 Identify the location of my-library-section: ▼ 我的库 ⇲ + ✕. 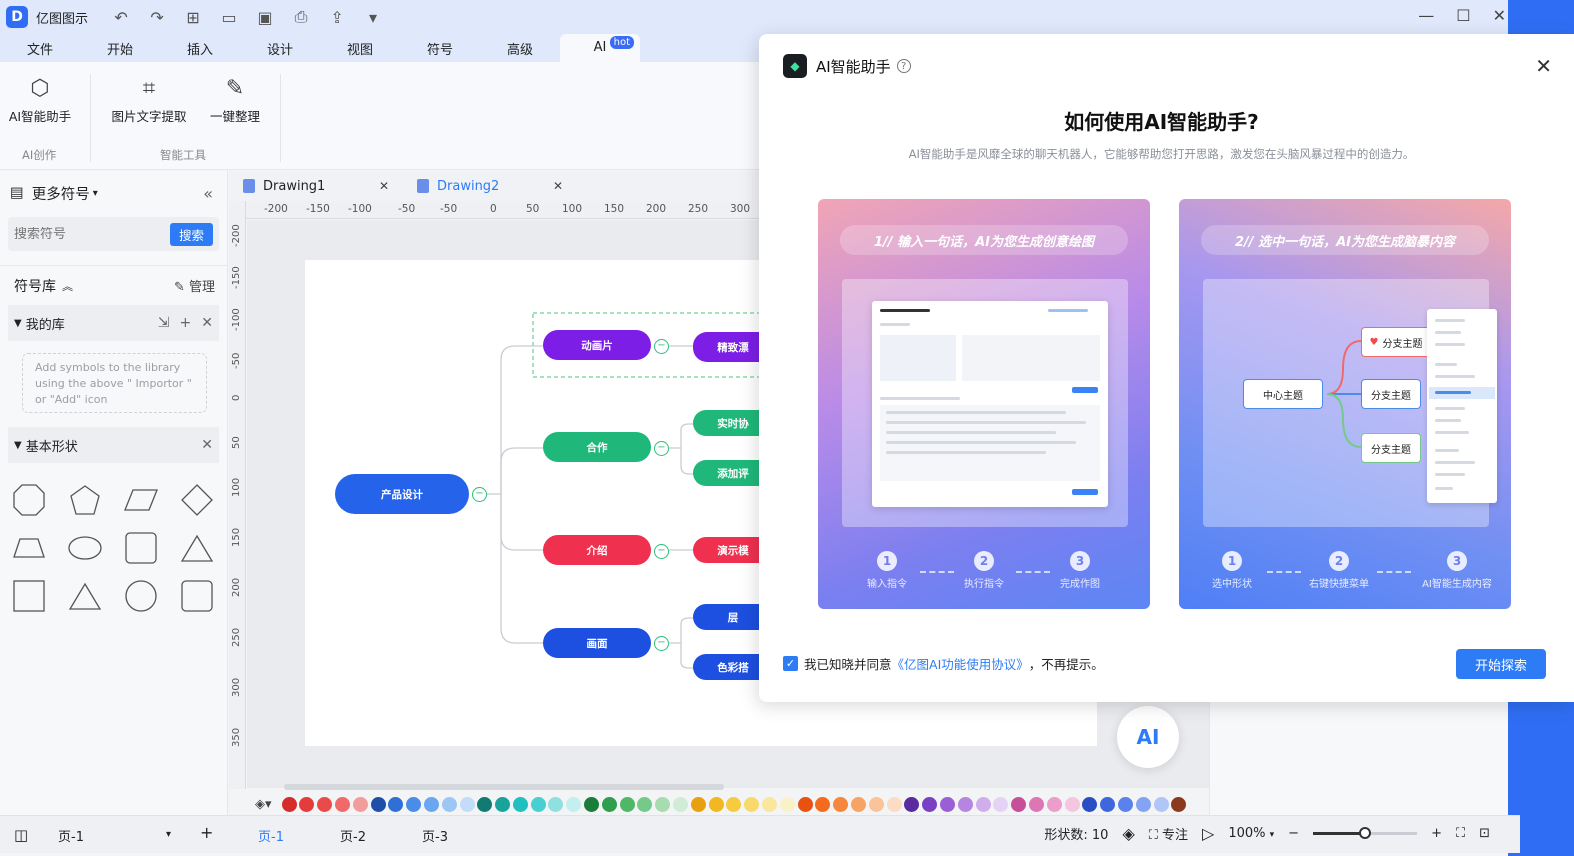
(113, 323).